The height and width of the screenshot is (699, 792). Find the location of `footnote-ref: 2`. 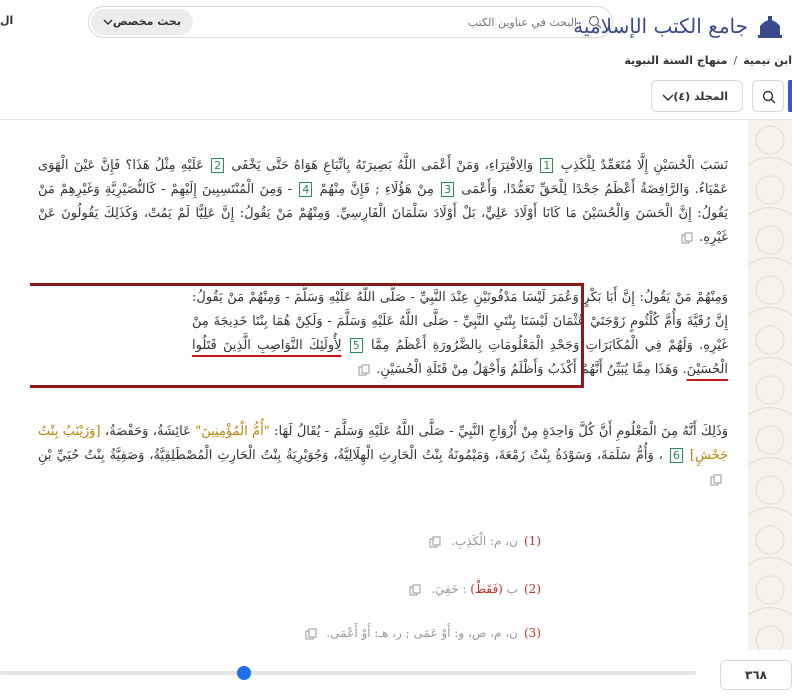

footnote-ref: 2 is located at coordinates (218, 165).